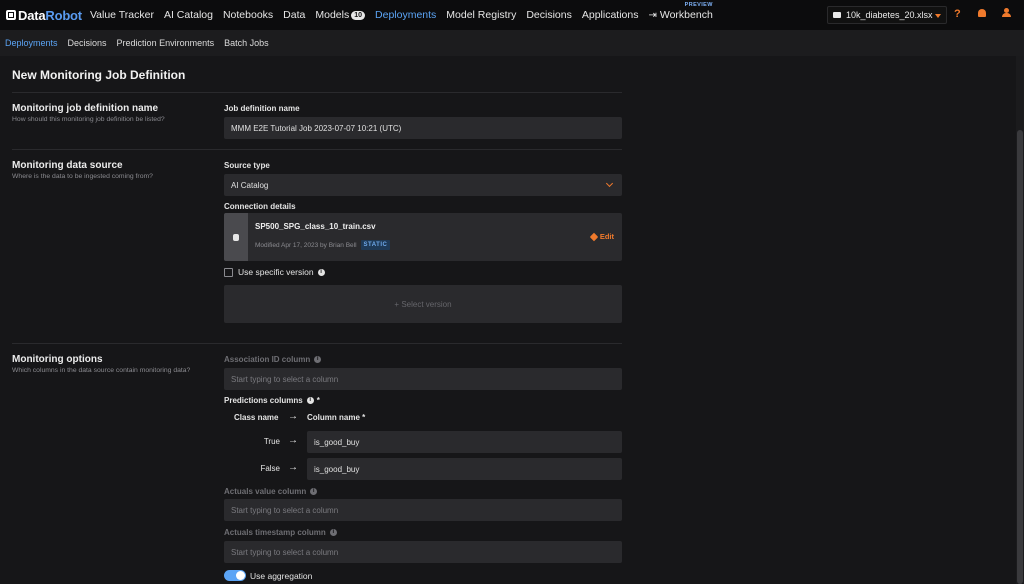 Image resolution: width=1024 pixels, height=584 pixels. I want to click on connection-modified-text: Modified Apr 17, 2023 by Brian Bell, so click(306, 245).